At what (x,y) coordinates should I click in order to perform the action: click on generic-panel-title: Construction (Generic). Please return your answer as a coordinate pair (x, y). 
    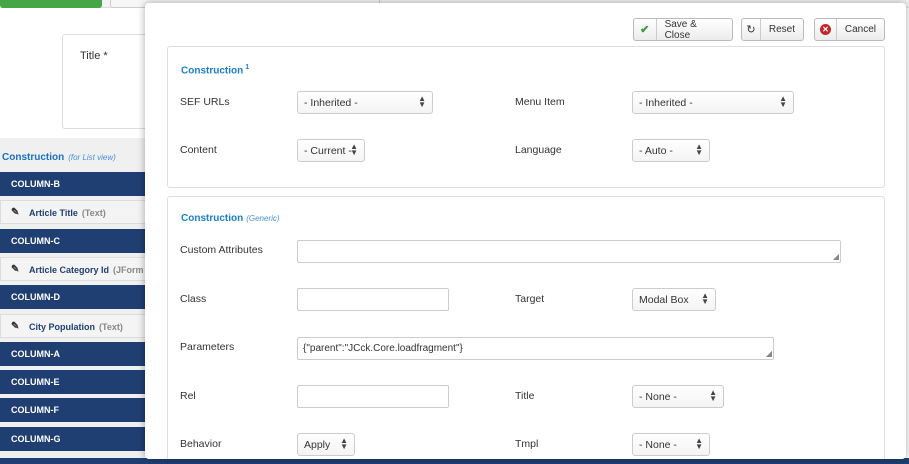
    Looking at the image, I should click on (230, 218).